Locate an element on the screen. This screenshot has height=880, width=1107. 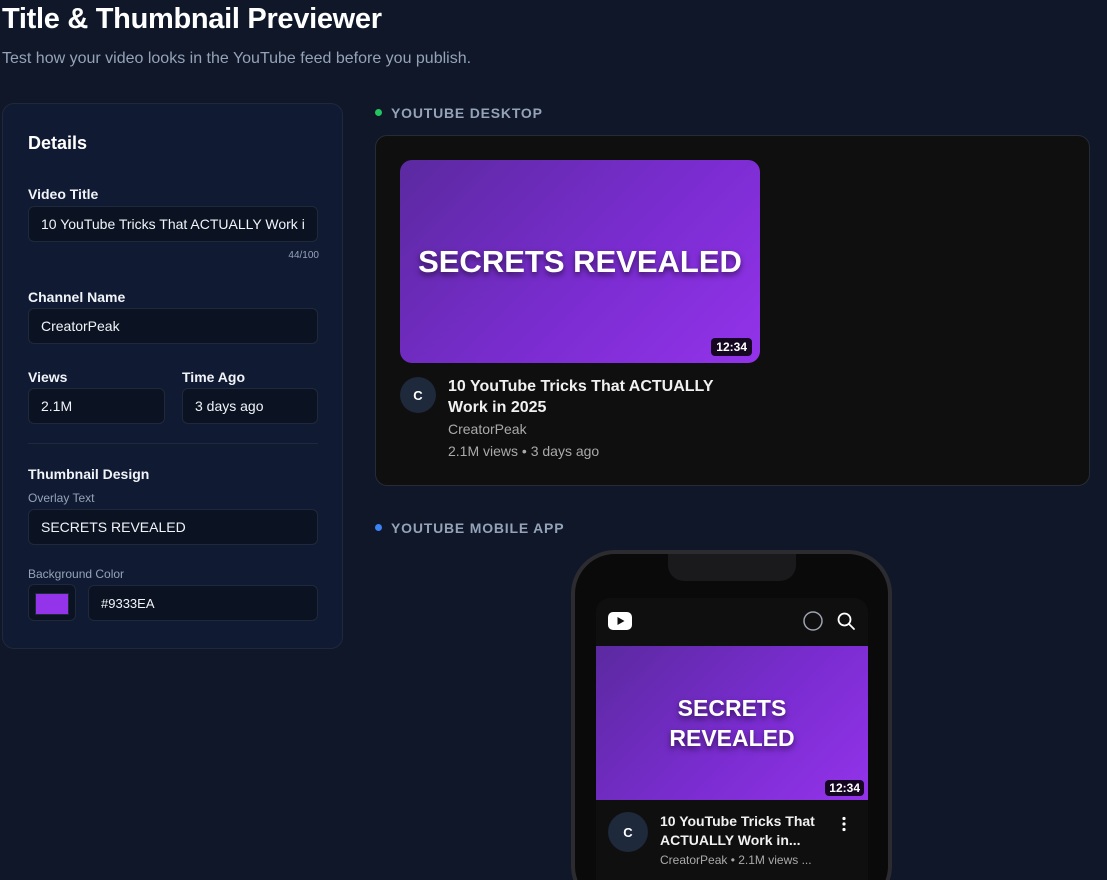
cast-circle-icon is located at coordinates (813, 623).